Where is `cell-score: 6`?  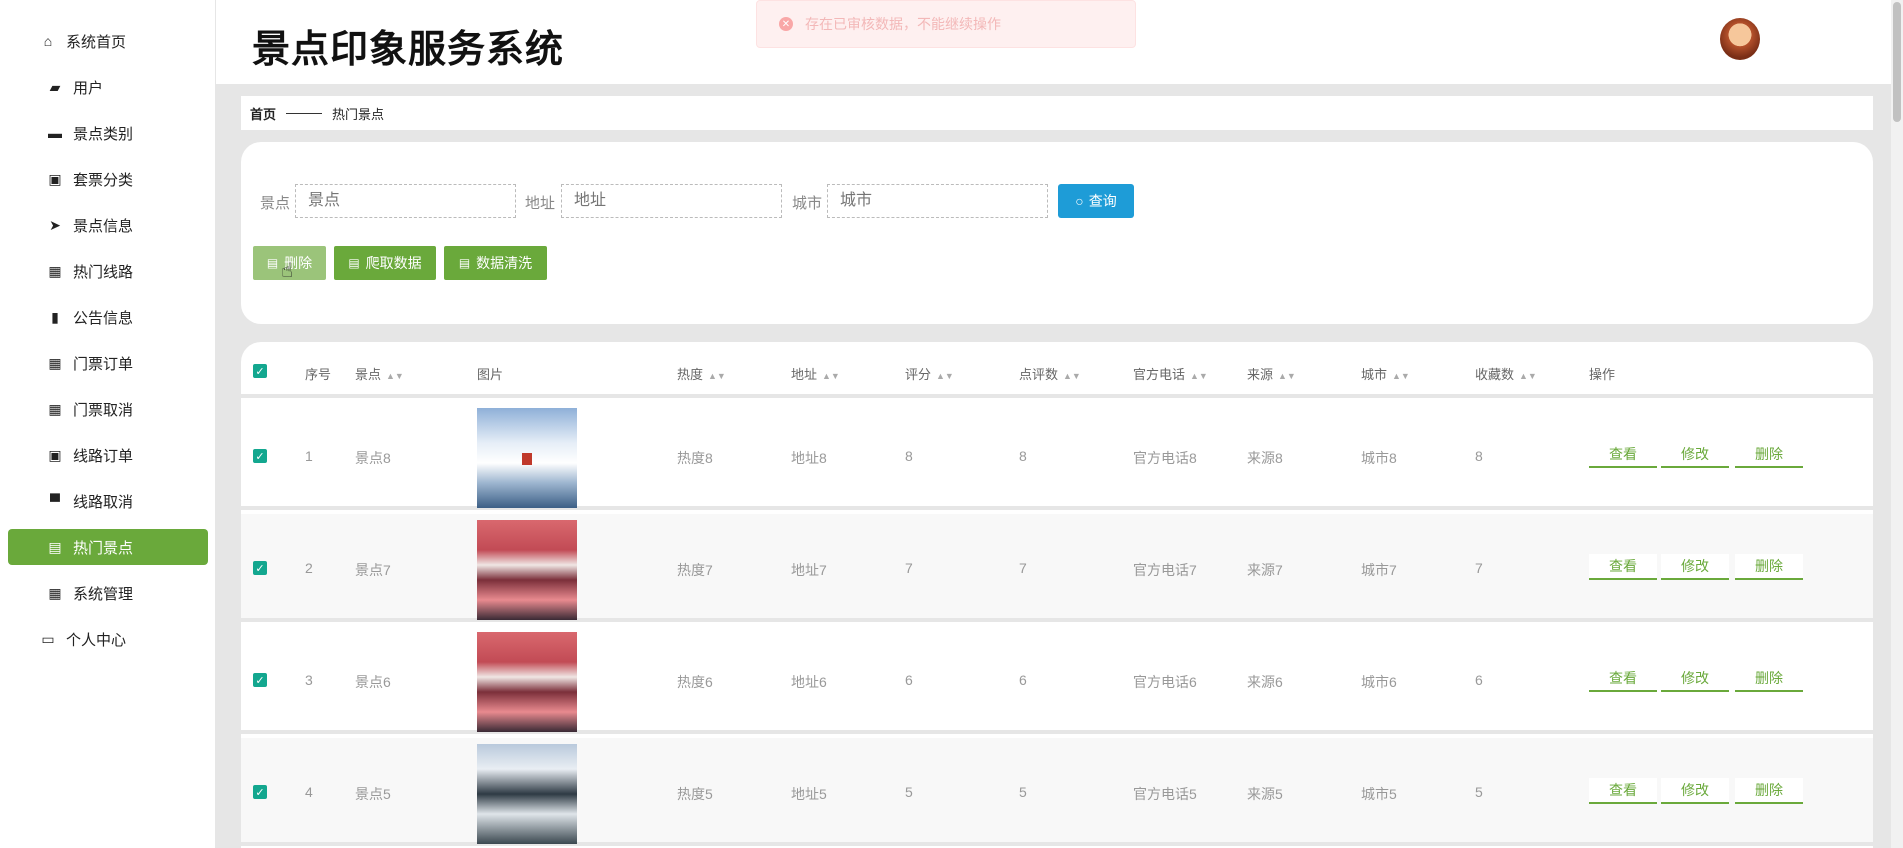
cell-score: 6 is located at coordinates (909, 680).